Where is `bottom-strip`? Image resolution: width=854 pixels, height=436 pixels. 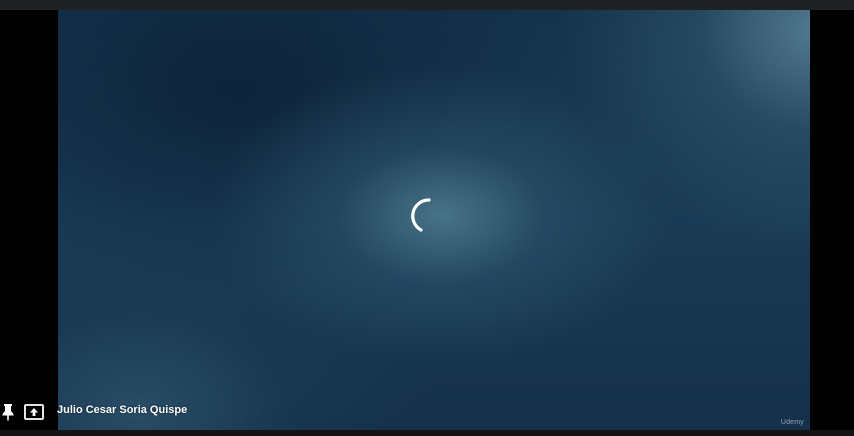
bottom-strip is located at coordinates (427, 433).